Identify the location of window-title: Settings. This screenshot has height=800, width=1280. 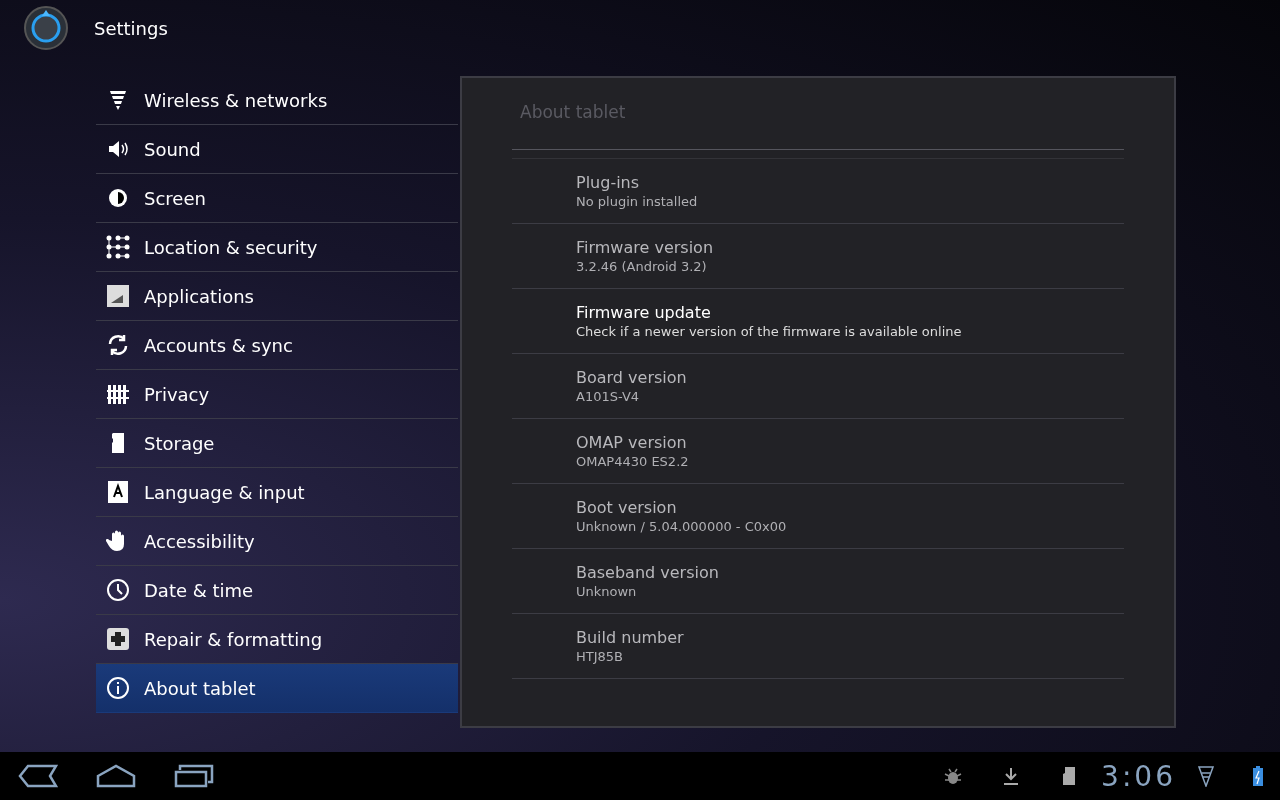
(131, 28).